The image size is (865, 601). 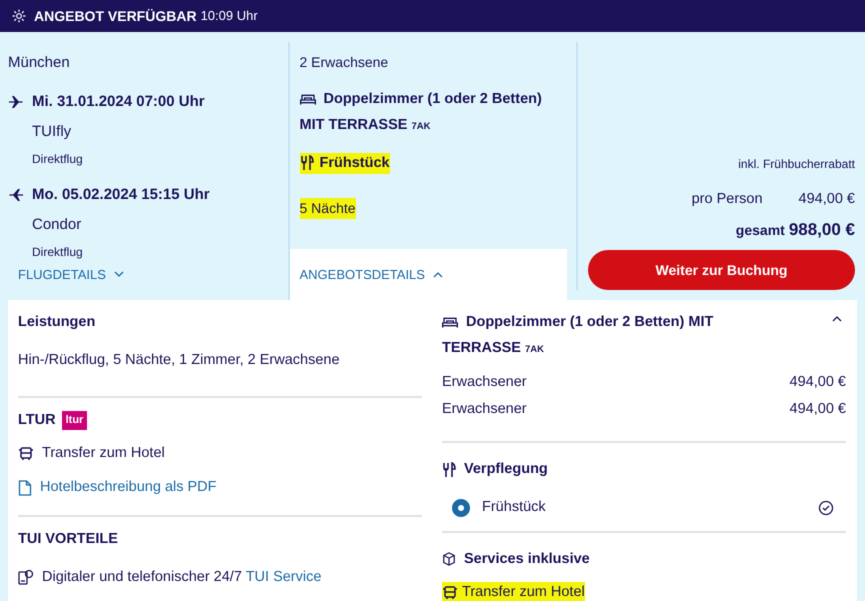 I want to click on section-title: TUI VORTEILE, so click(x=68, y=539).